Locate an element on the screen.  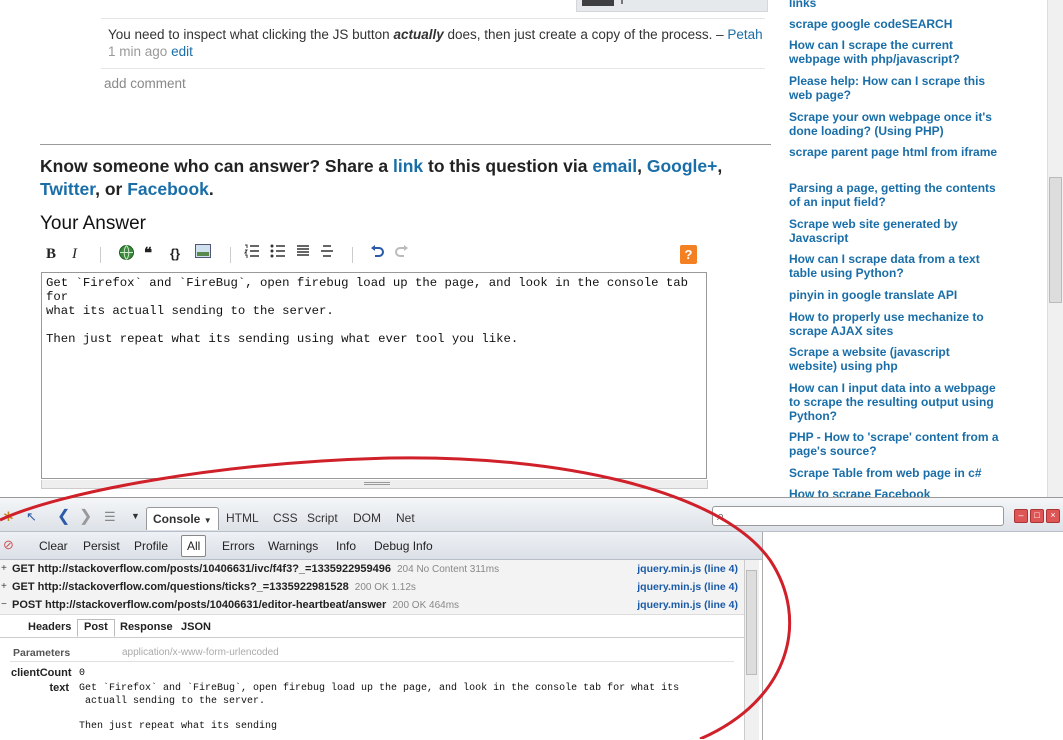
numbered-list-button is located at coordinates (252, 254).